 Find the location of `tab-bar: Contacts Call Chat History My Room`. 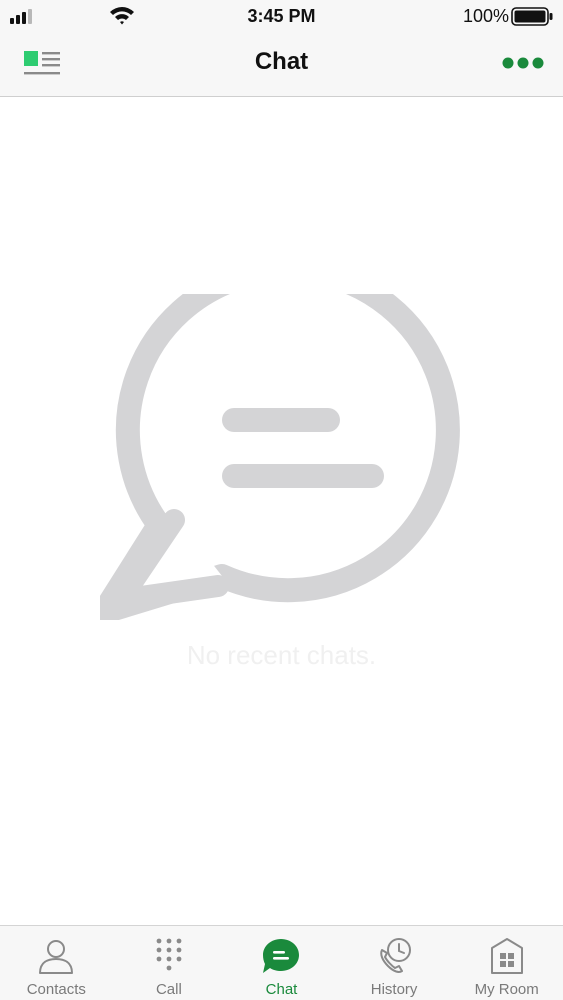

tab-bar: Contacts Call Chat History My Room is located at coordinates (281, 962).